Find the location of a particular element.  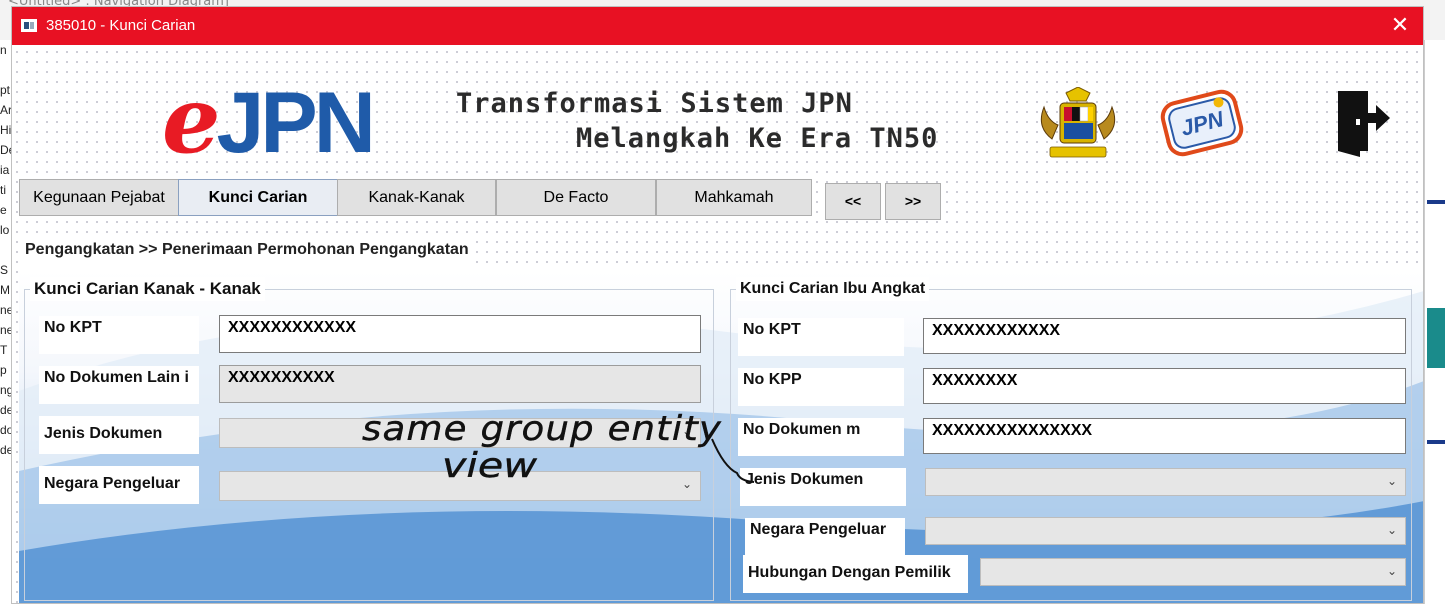

ibu-angkat-group-title: Kunci Carian Ibu Angkat is located at coordinates (833, 289).